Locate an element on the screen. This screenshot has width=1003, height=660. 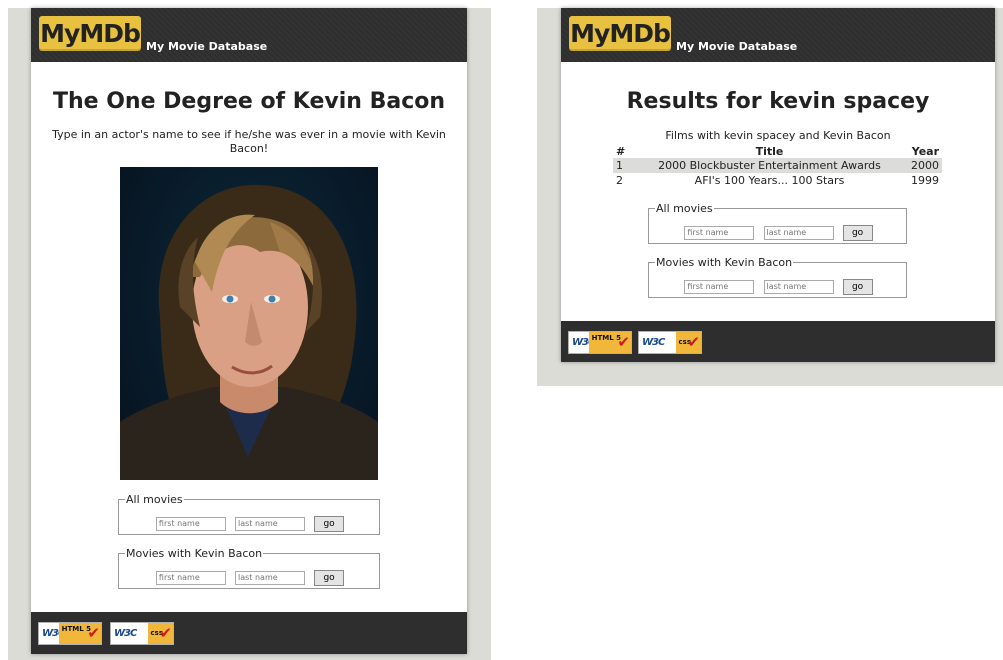
table-row: 2 AFI's 100 Years... 100 Stars 1999 is located at coordinates (777, 180).